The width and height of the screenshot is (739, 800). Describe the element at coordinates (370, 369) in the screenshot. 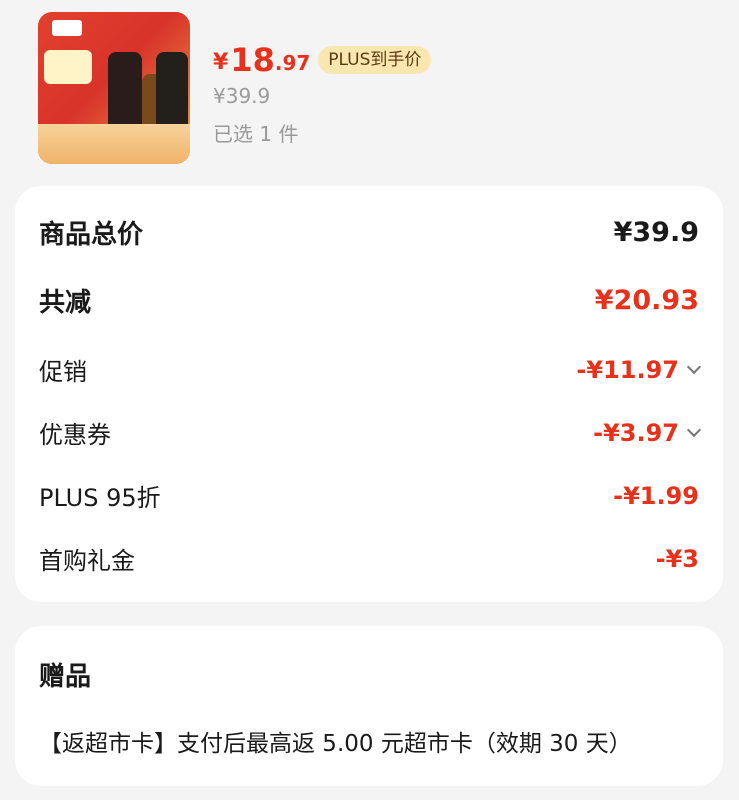

I see `promo-row: 促销 -¥11.97` at that location.